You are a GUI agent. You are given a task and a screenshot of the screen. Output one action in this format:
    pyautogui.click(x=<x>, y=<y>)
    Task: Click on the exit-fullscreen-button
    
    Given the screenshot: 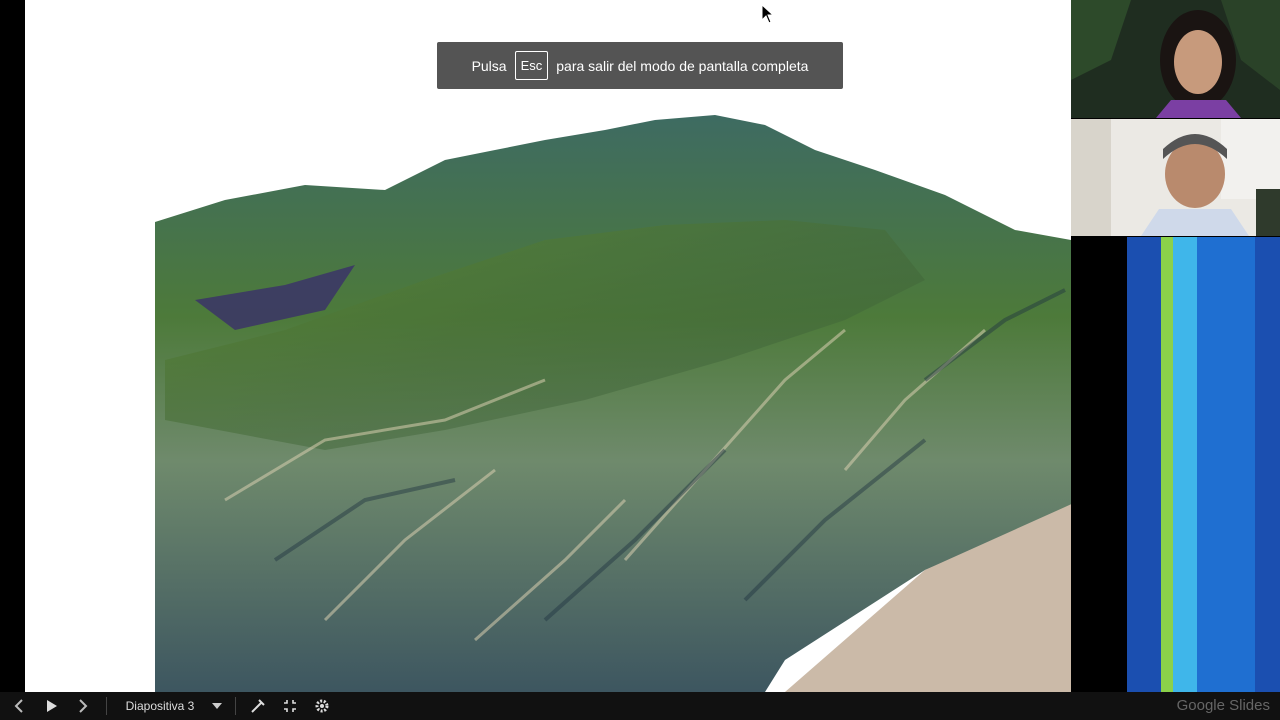 What is the action you would take?
    pyautogui.click(x=290, y=706)
    